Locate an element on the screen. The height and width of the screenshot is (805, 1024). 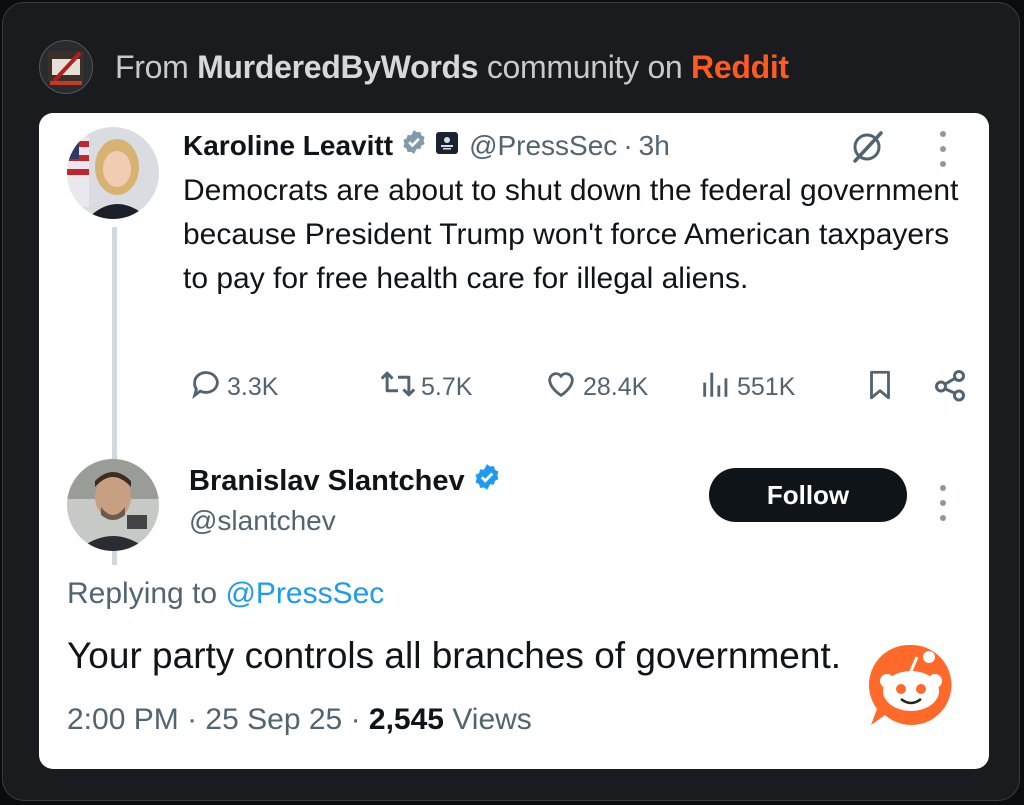
retweet-button: 5.7K is located at coordinates (425, 387).